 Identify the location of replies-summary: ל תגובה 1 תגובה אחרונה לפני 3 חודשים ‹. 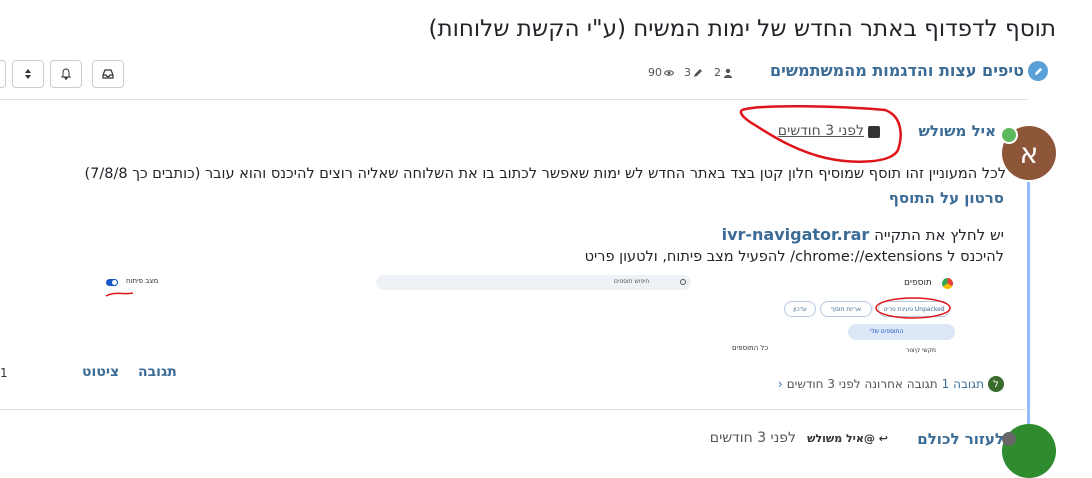
(891, 384).